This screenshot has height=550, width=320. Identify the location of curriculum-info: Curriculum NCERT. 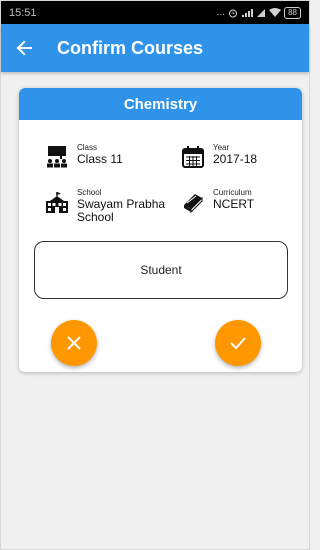
(217, 201).